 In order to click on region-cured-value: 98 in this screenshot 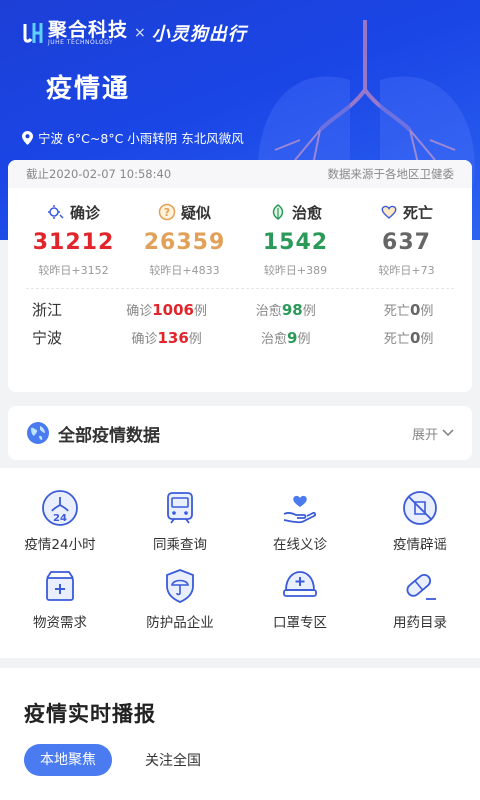, I will do `click(292, 309)`.